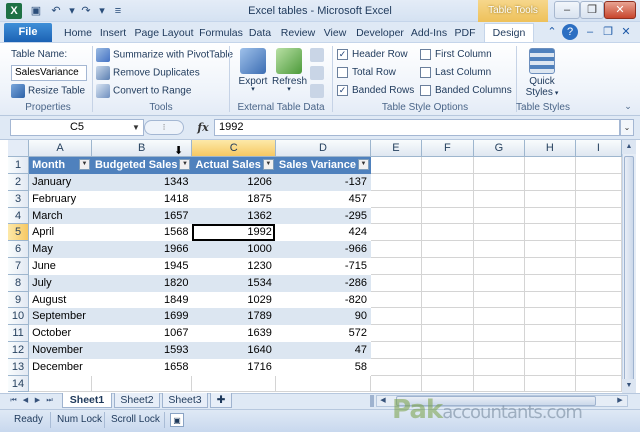  What do you see at coordinates (380, 33) in the screenshot?
I see `tab-developer: Developer` at bounding box center [380, 33].